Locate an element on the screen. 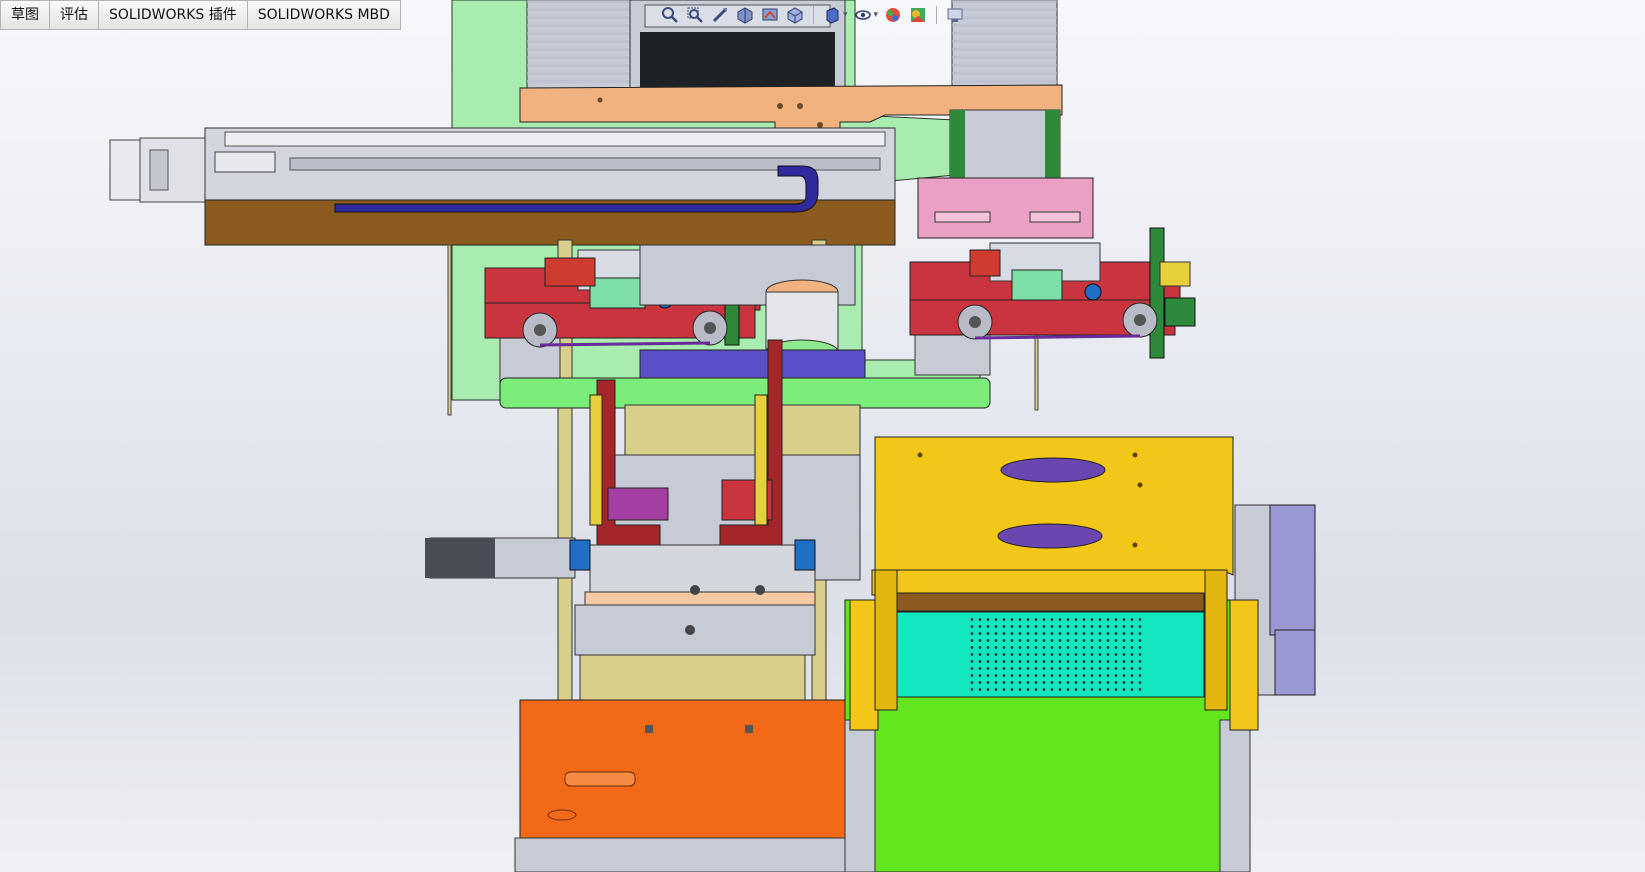 The height and width of the screenshot is (872, 1645). tab-solidworks-addins: SOLIDWORKS 插件 is located at coordinates (173, 15).